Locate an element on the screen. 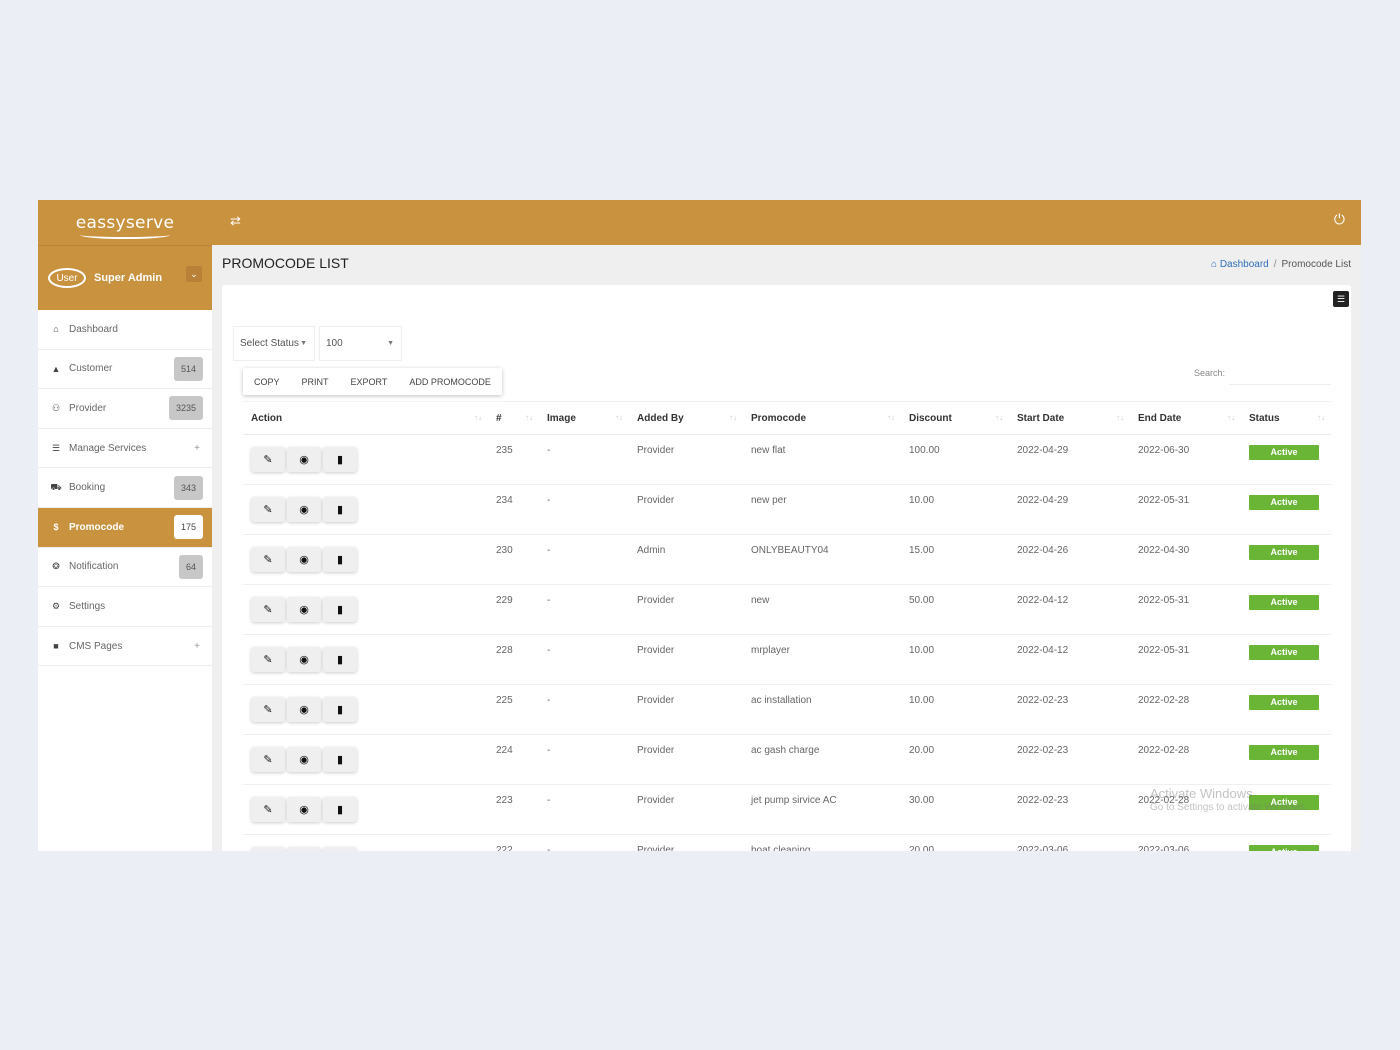 The width and height of the screenshot is (1400, 1050). cell-promocode: ac installation is located at coordinates (822, 709).